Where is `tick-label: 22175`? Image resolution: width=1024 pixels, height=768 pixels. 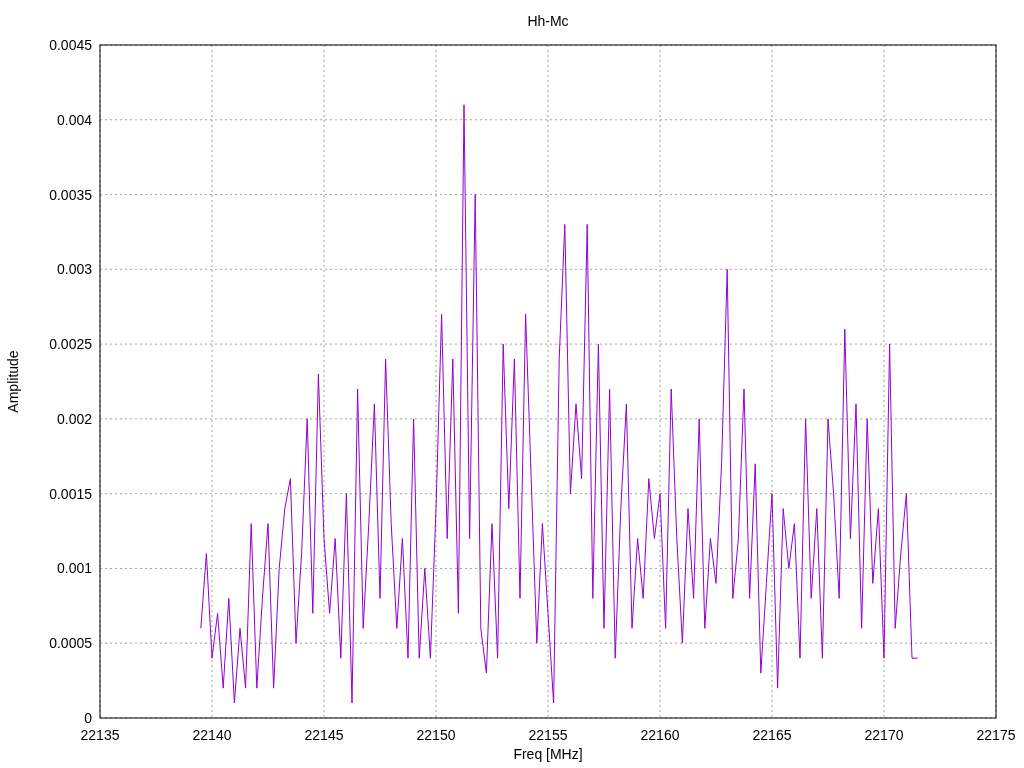 tick-label: 22175 is located at coordinates (996, 735).